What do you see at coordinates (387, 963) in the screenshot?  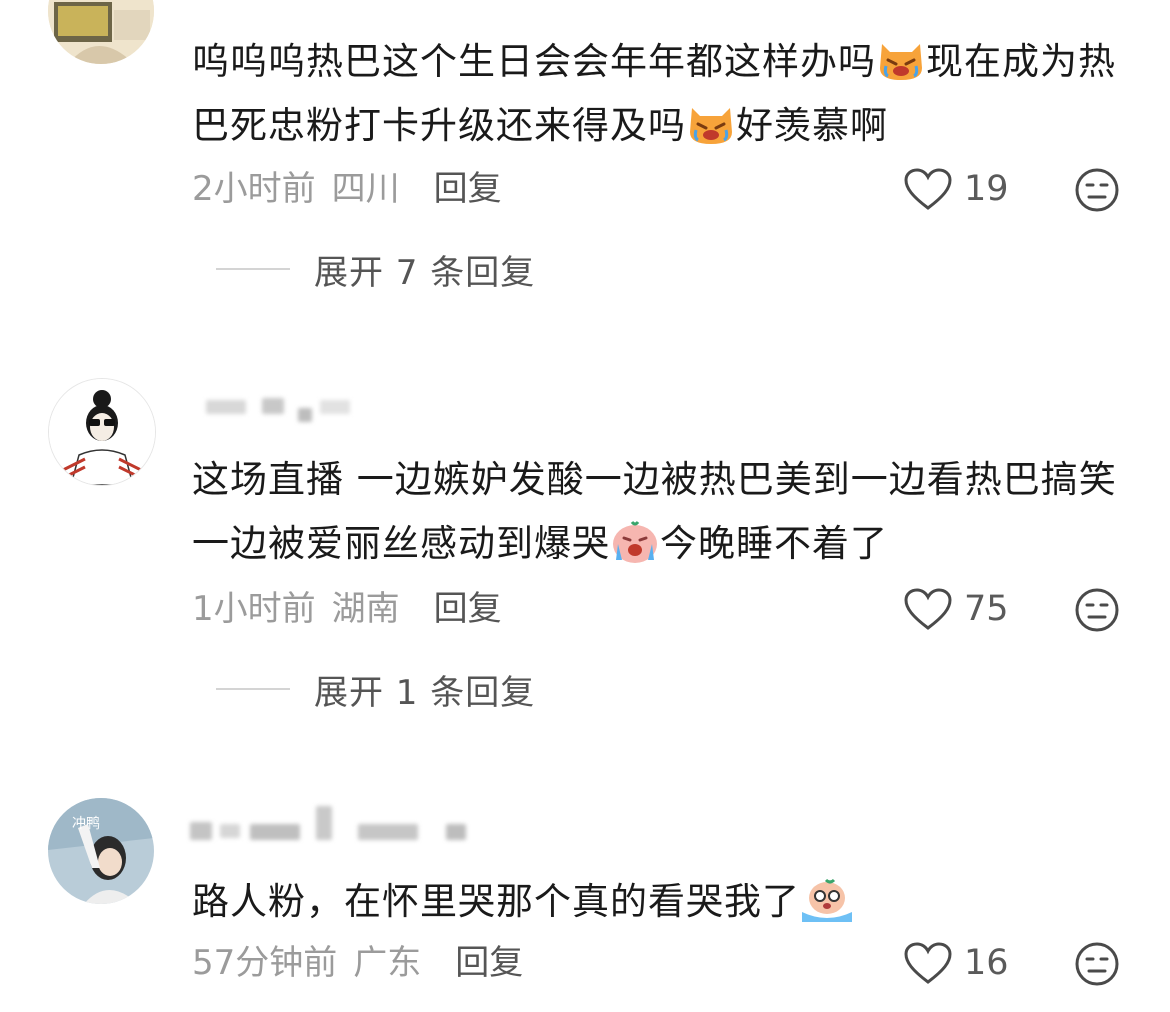 I see `comment-location: 广东` at bounding box center [387, 963].